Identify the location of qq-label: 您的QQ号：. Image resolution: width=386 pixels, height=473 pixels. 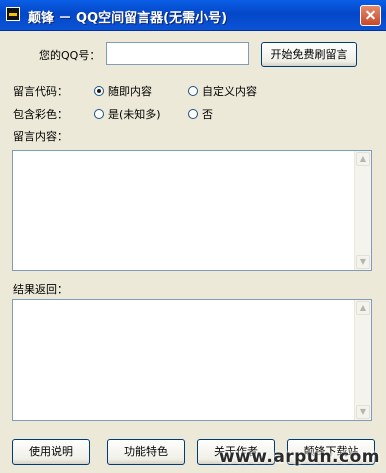
(70, 55).